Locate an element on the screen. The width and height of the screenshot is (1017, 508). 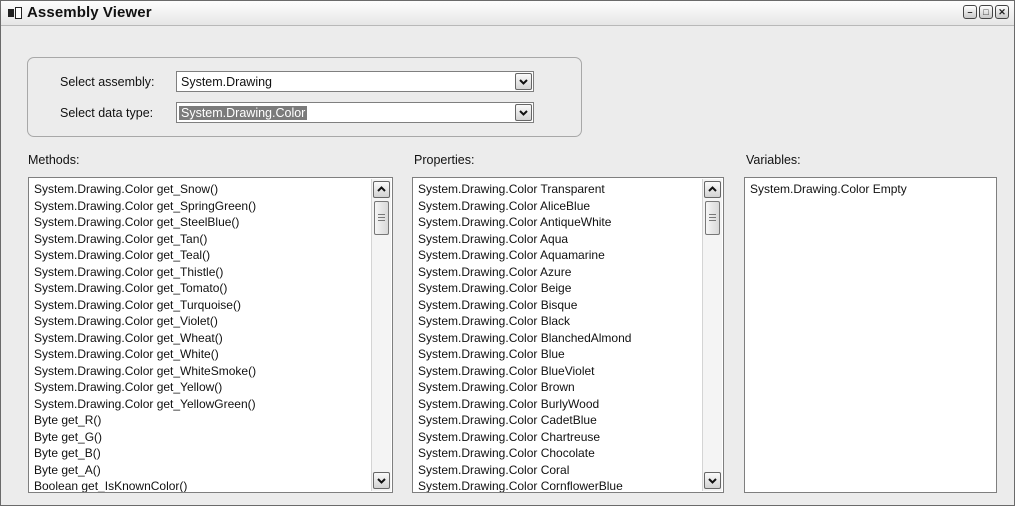
datatype-combobox: System.Drawing.Color is located at coordinates (355, 112).